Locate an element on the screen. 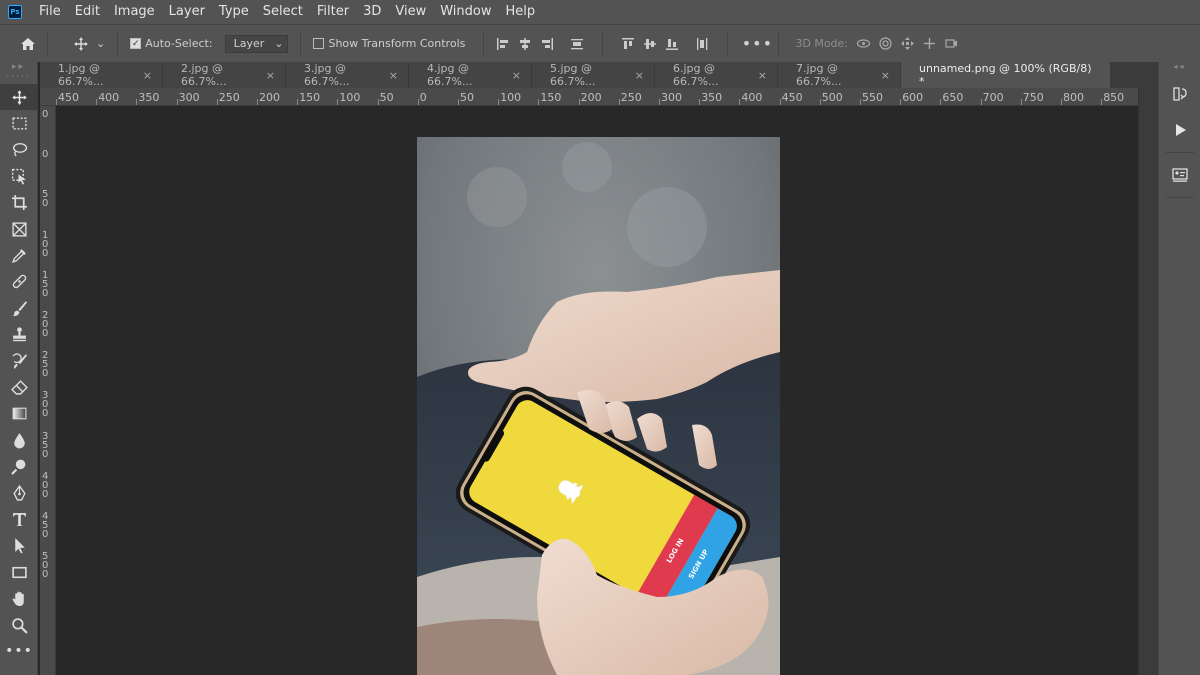 This screenshot has height=675, width=1200. menu-layer: Layer is located at coordinates (187, 12).